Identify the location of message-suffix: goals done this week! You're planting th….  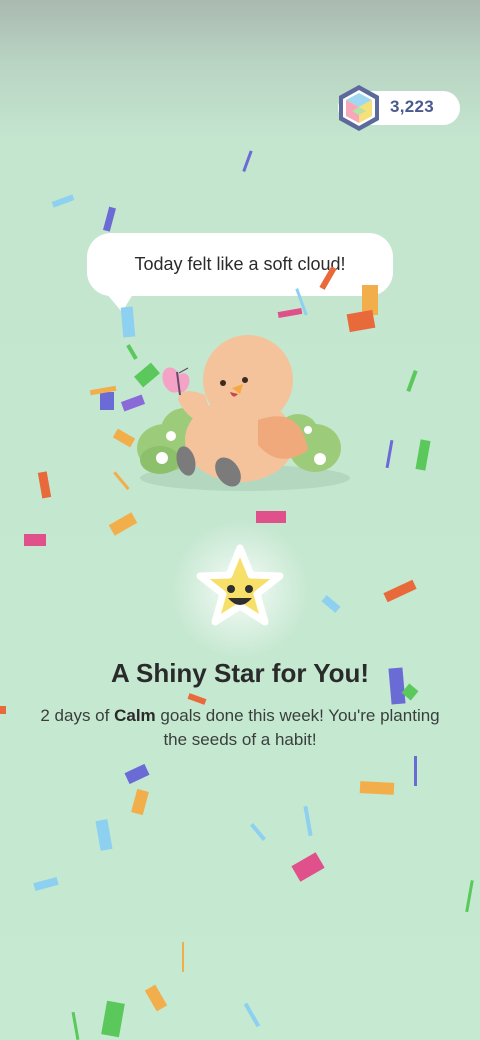
(297, 727).